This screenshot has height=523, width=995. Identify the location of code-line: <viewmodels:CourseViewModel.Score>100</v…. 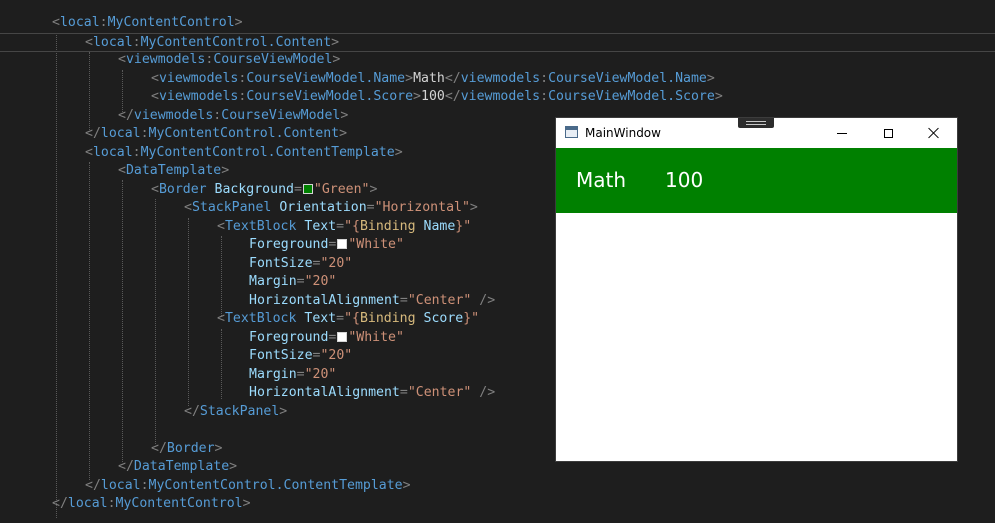
(573, 97).